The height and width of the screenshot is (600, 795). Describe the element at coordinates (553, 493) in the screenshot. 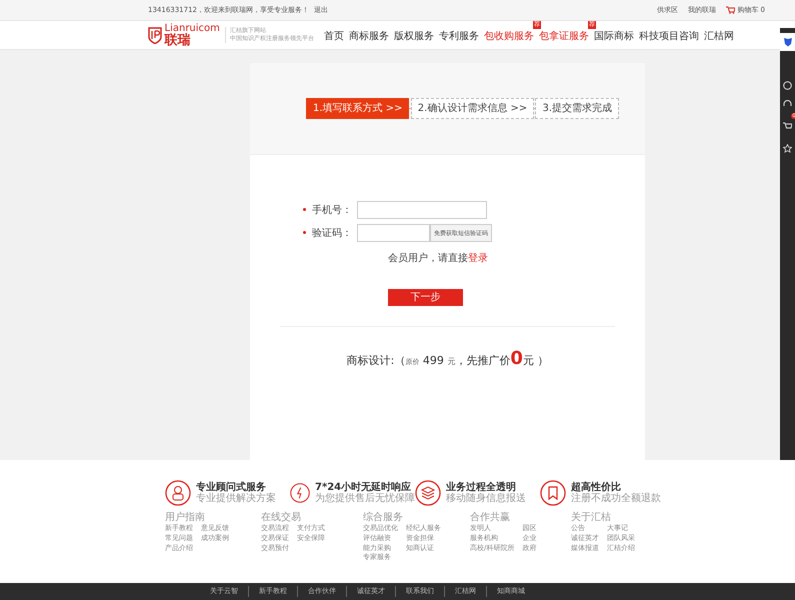

I see `bookmark-icon` at that location.